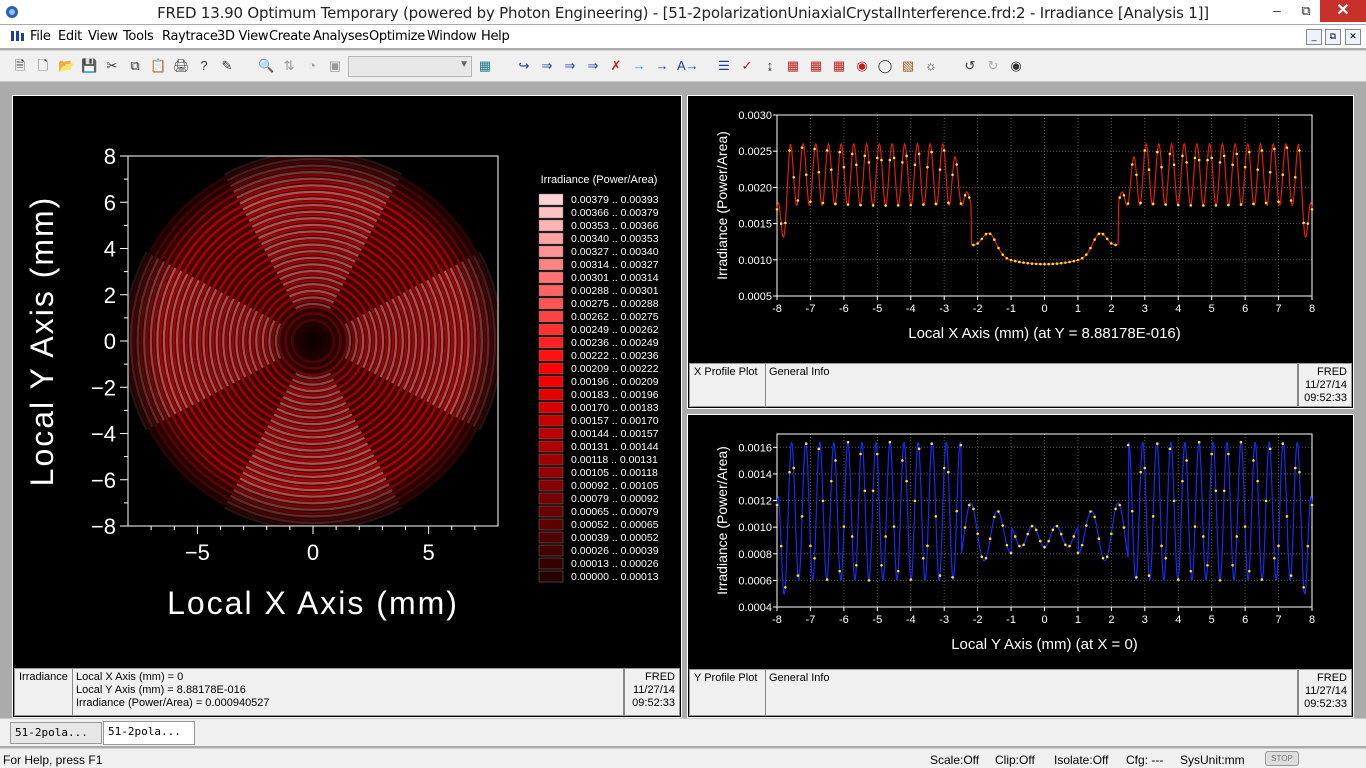 This screenshot has width=1366, height=768. I want to click on render-icon: ▦, so click(485, 66).